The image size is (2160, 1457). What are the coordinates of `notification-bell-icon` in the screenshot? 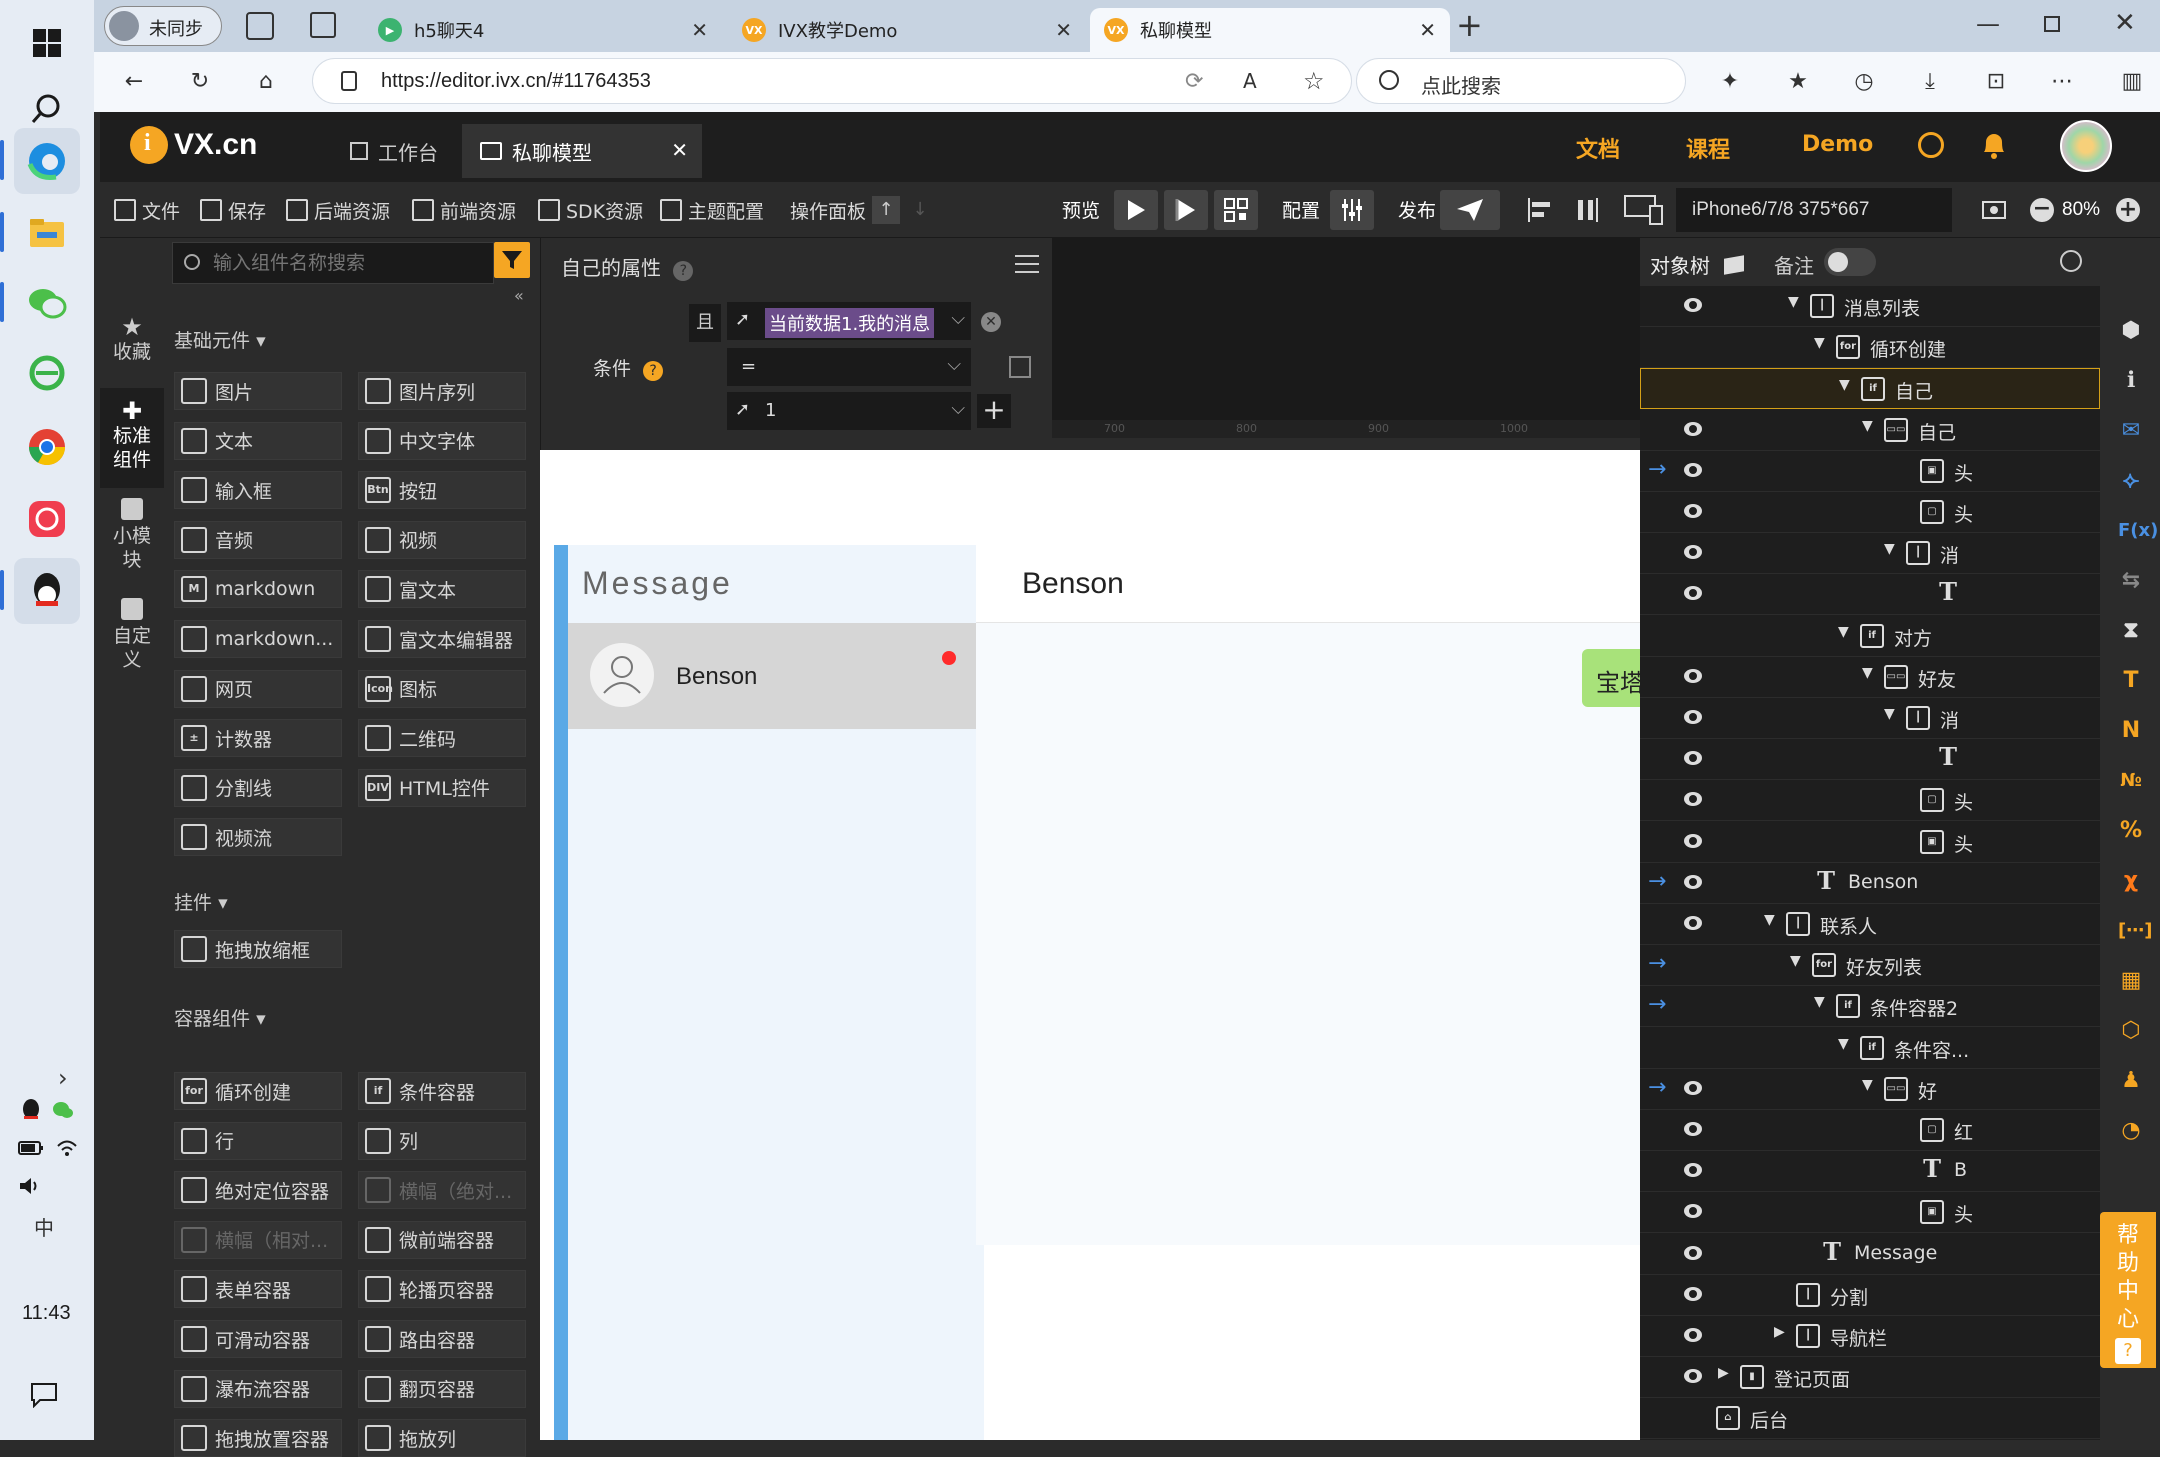 It's located at (1994, 145).